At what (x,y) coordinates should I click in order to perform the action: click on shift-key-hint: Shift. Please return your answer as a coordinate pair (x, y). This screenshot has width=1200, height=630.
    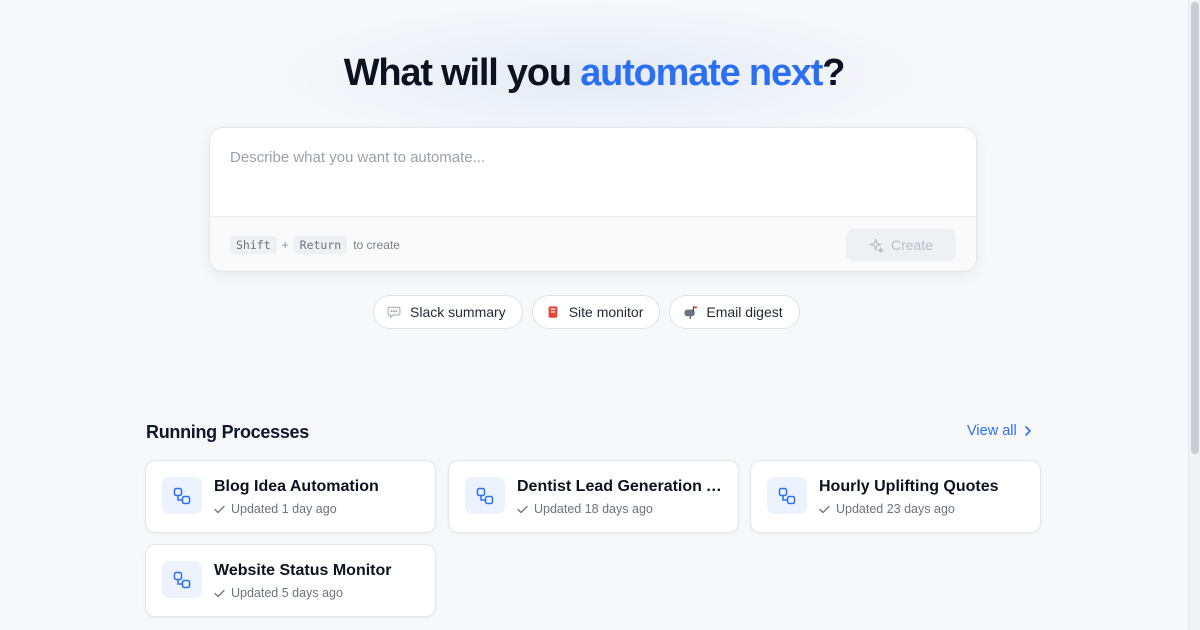
    Looking at the image, I should click on (253, 245).